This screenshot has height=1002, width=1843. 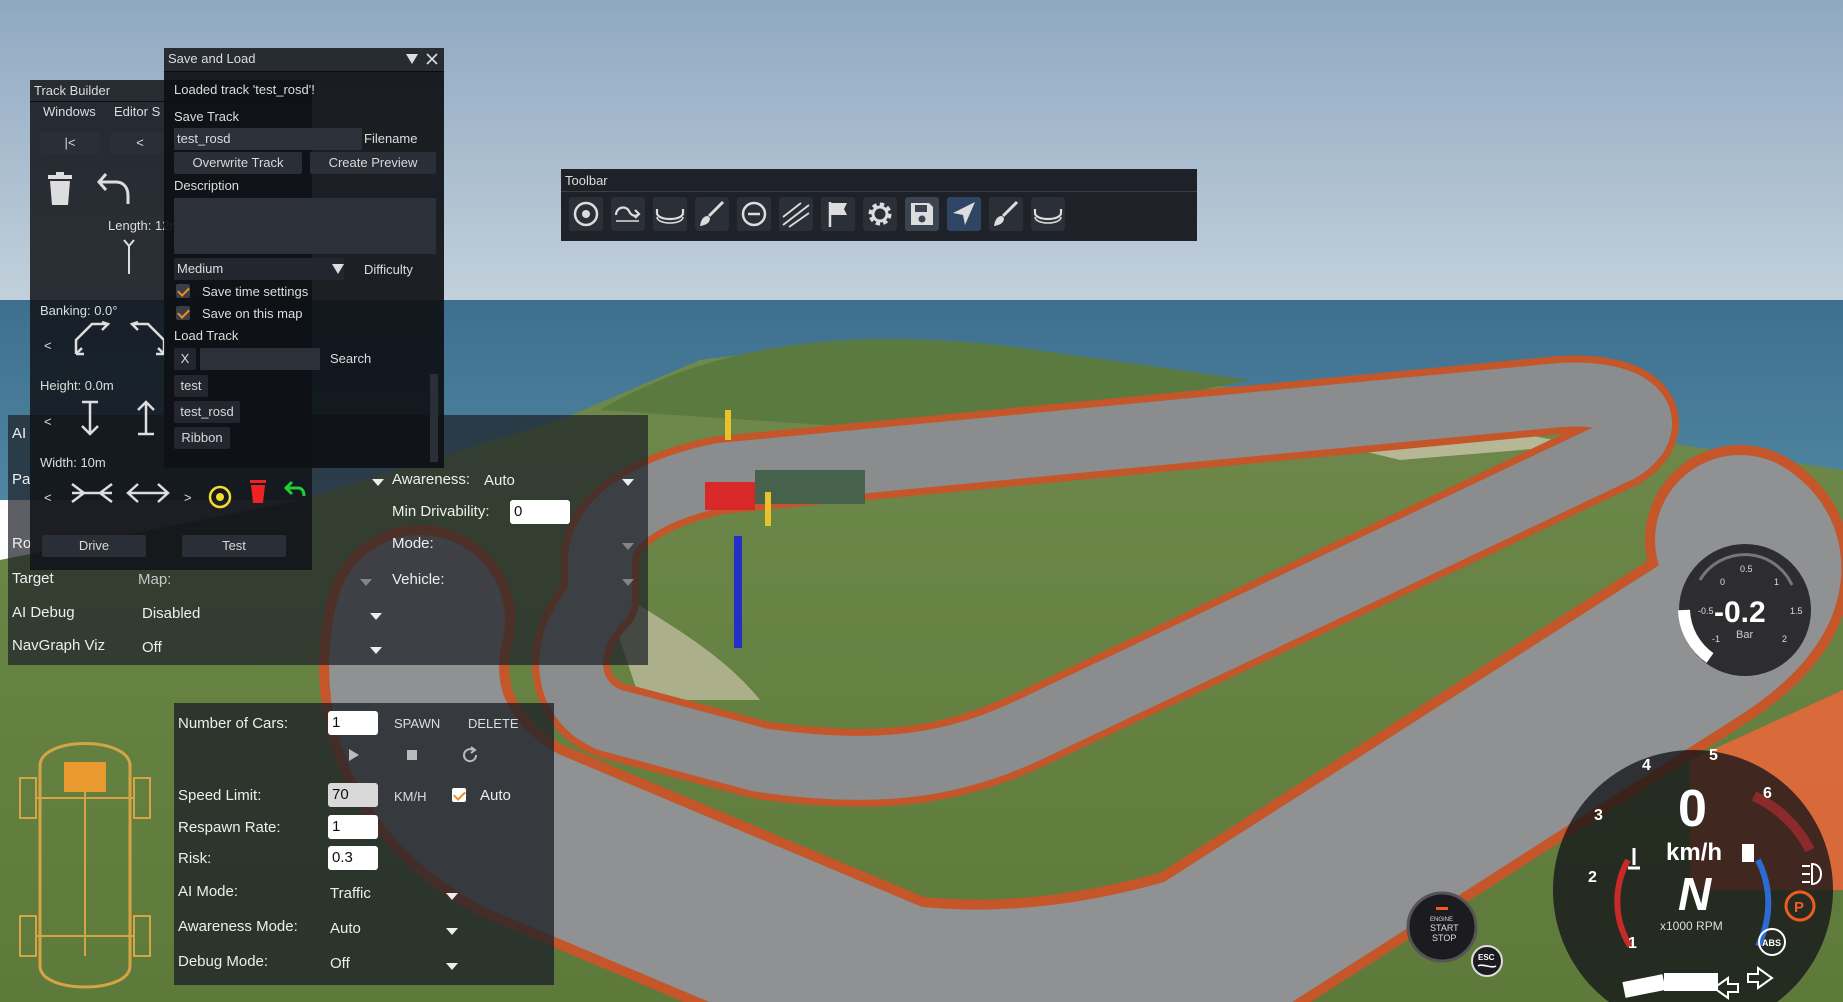 I want to click on engine-start-stop-button: ENGINE START STOP, so click(x=1442, y=927).